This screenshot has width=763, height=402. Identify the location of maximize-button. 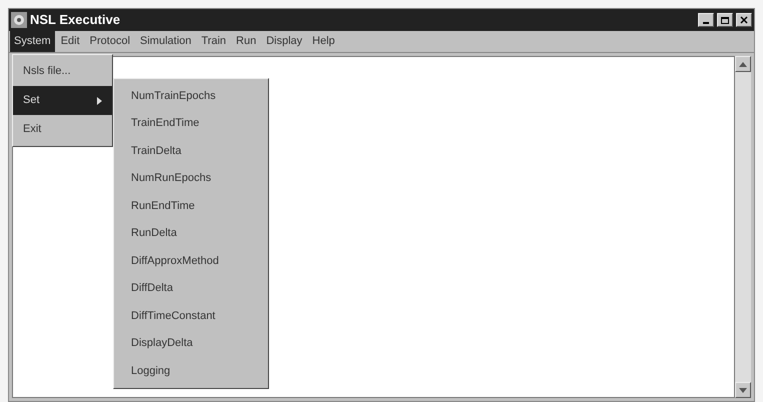
(725, 20).